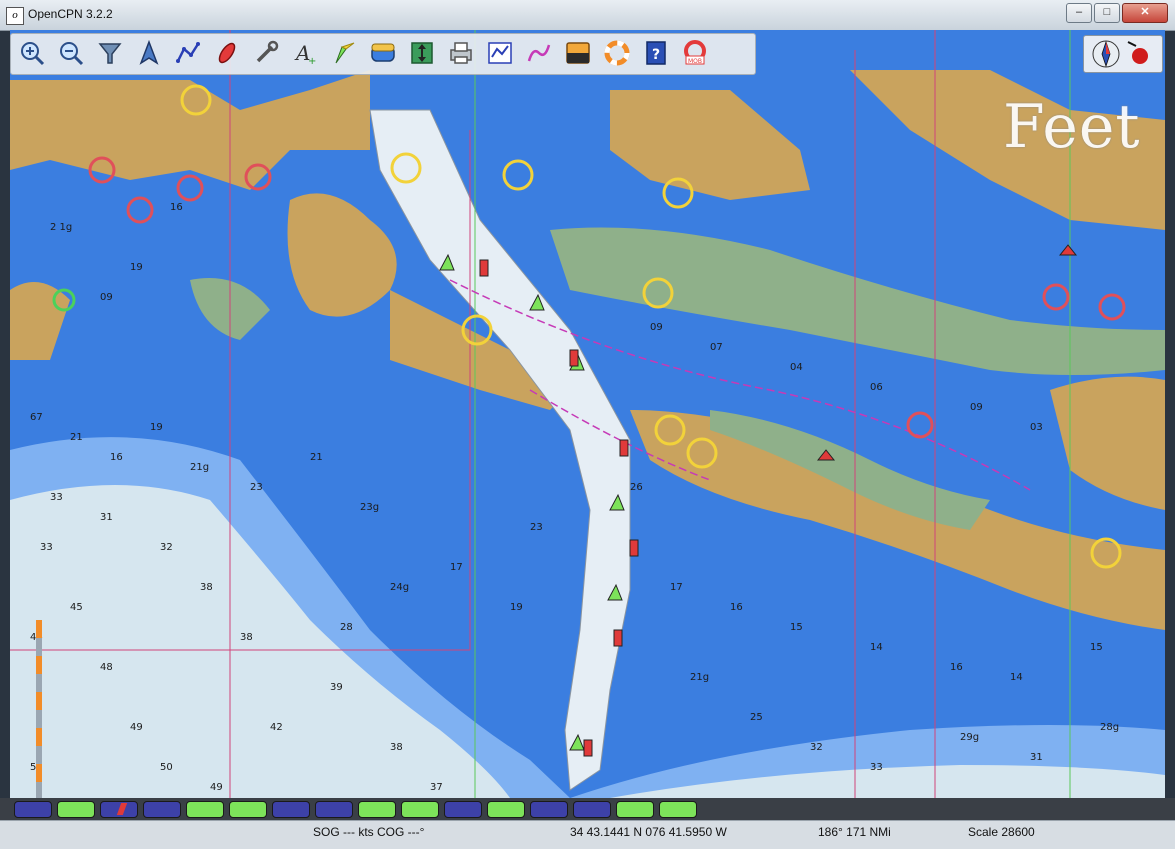 The height and width of the screenshot is (849, 1175). Describe the element at coordinates (383, 53) in the screenshot. I see `show-tides-button` at that location.